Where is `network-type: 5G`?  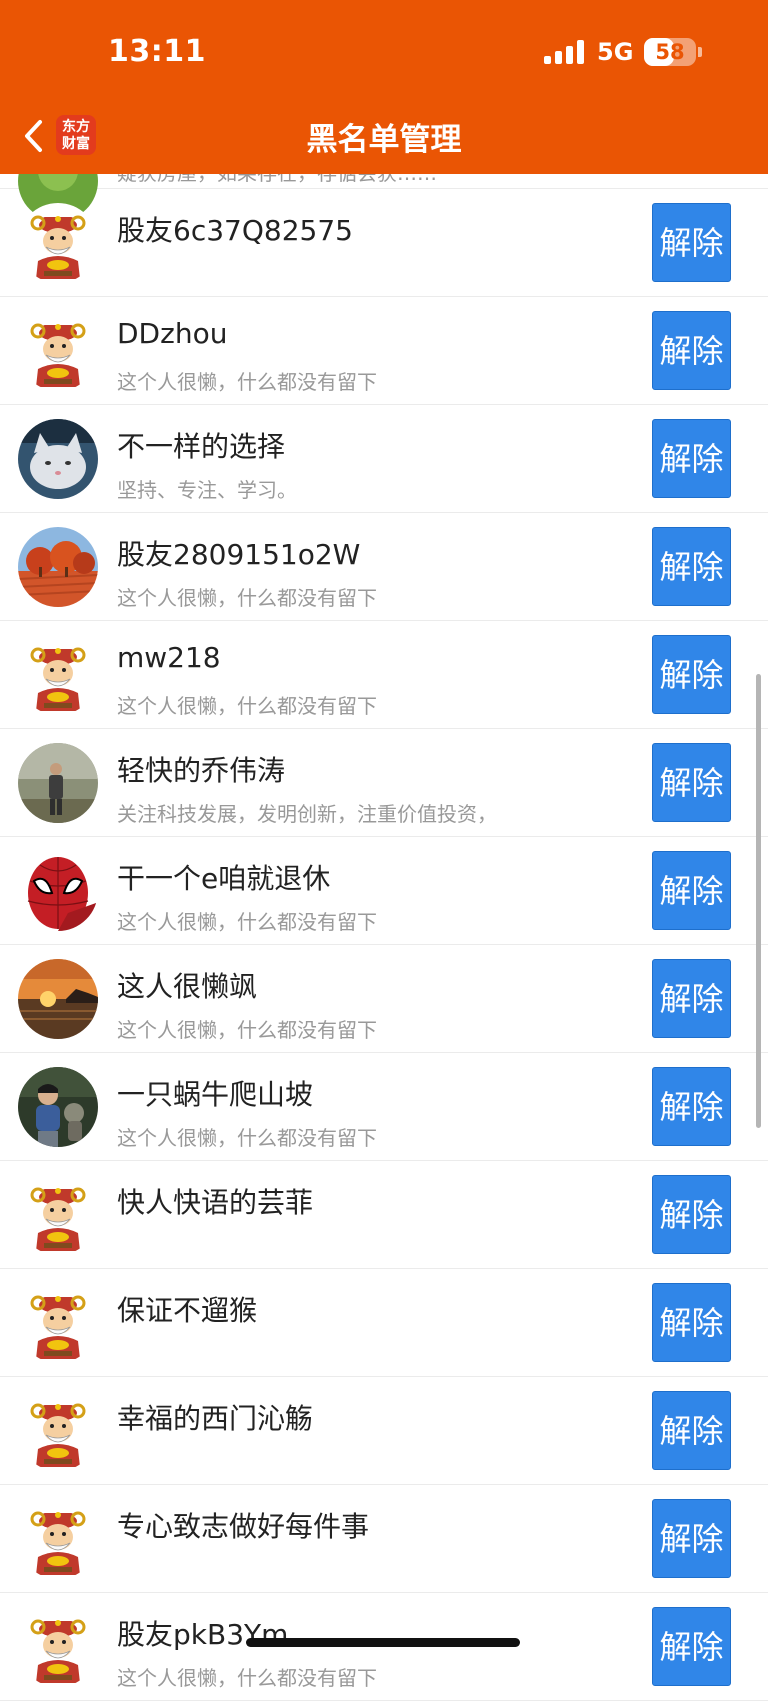 network-type: 5G is located at coordinates (615, 52).